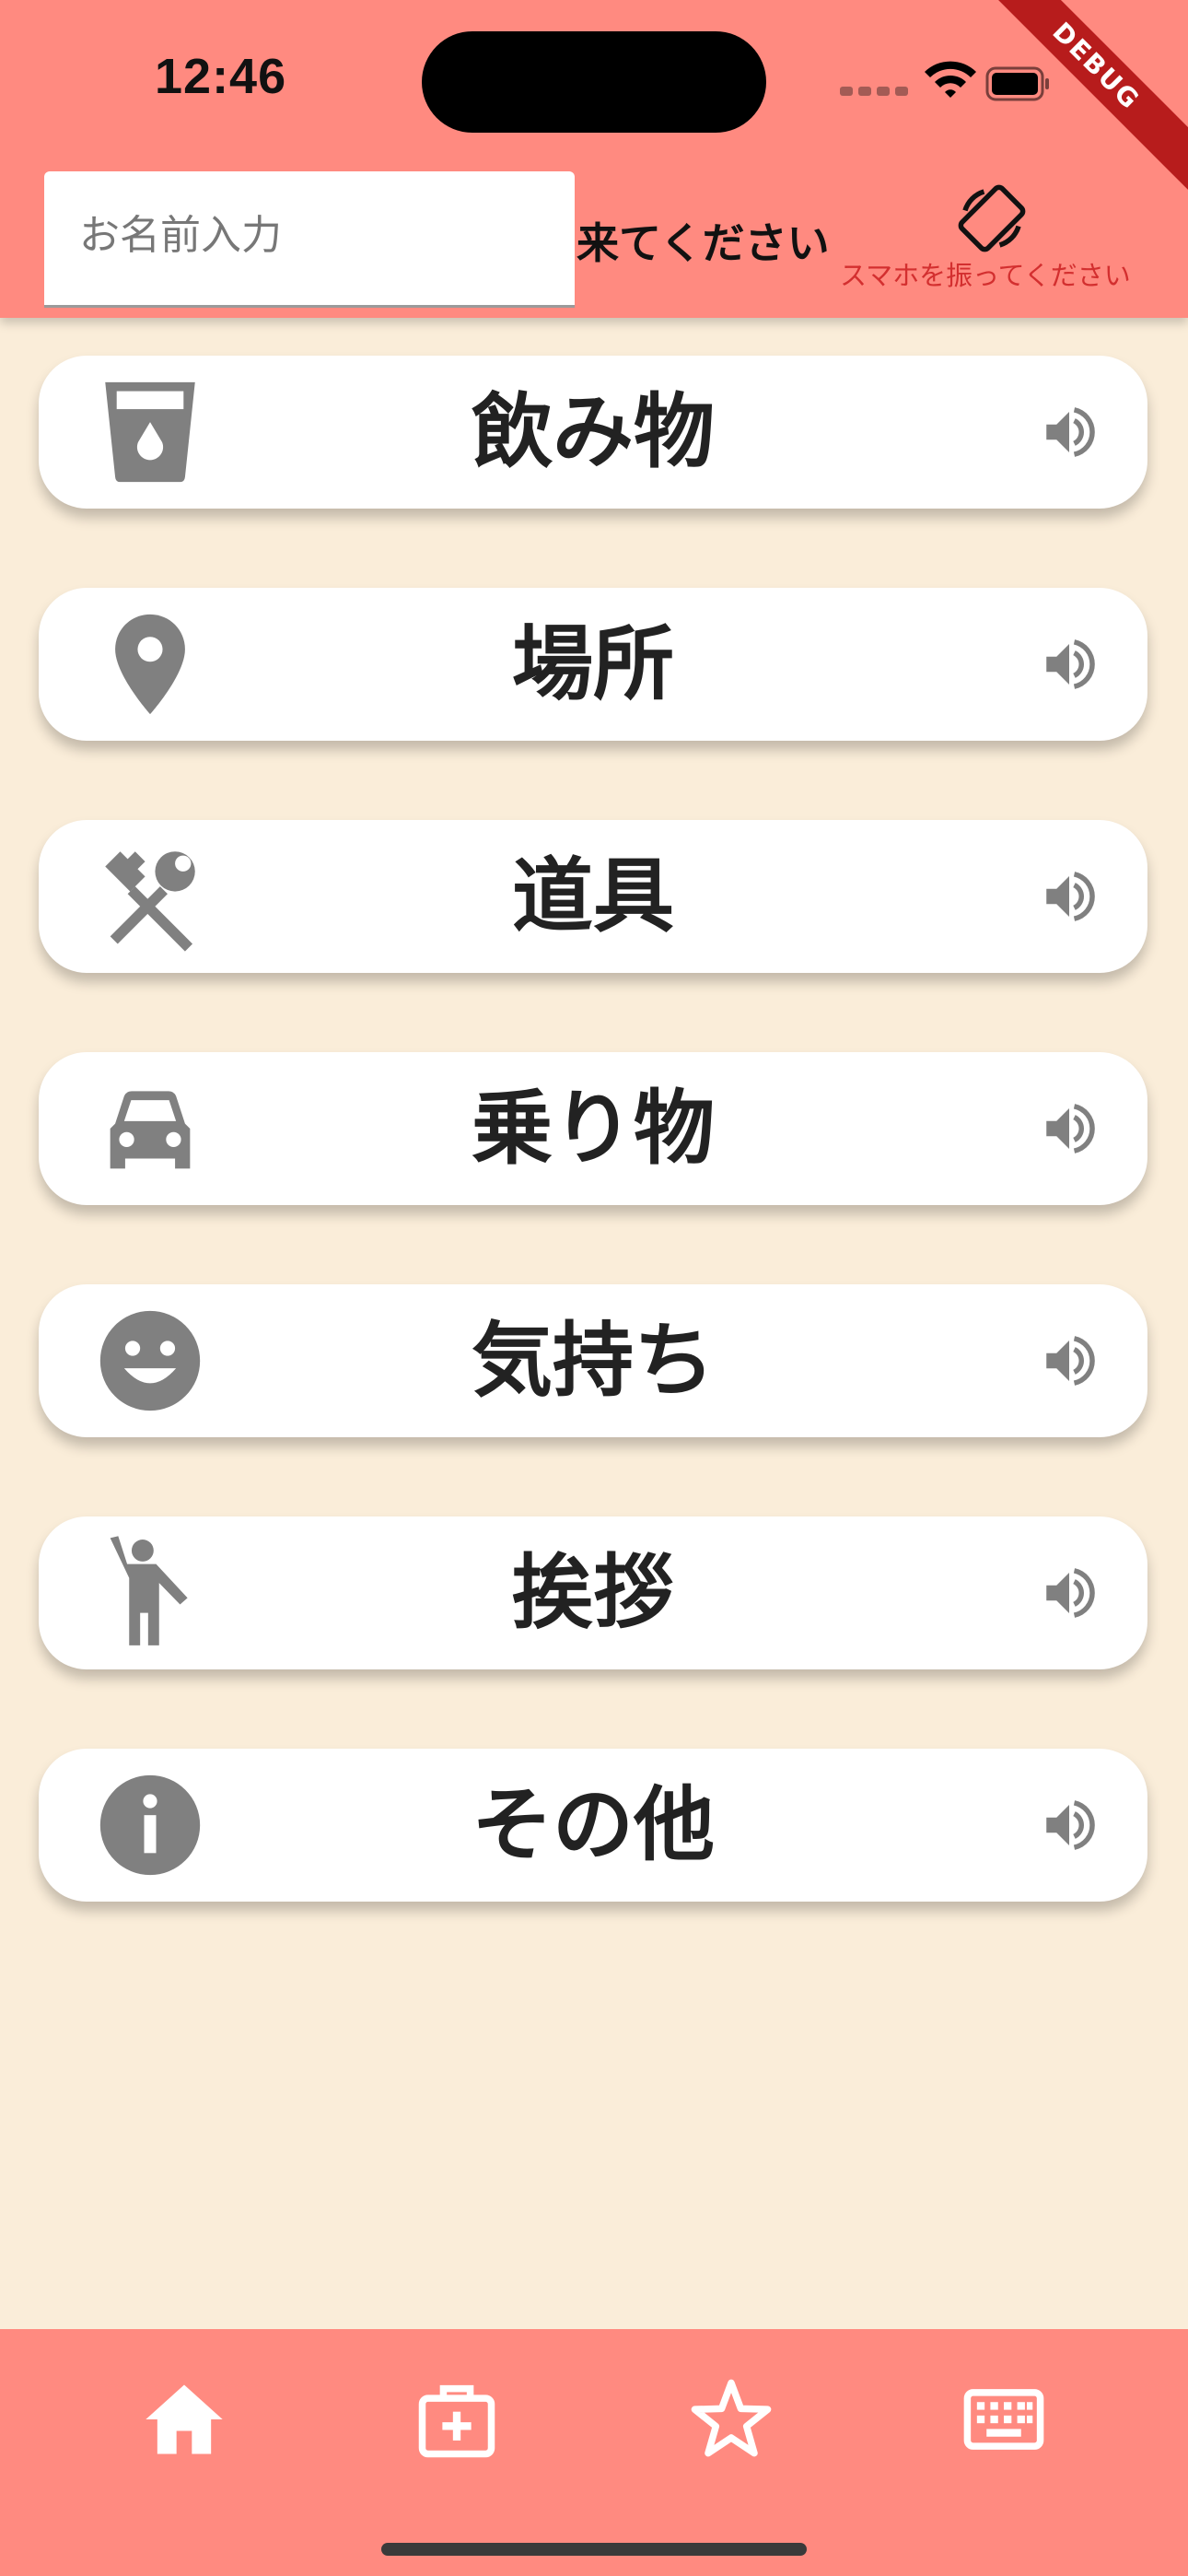 The height and width of the screenshot is (2576, 1188). I want to click on status-icons, so click(945, 81).